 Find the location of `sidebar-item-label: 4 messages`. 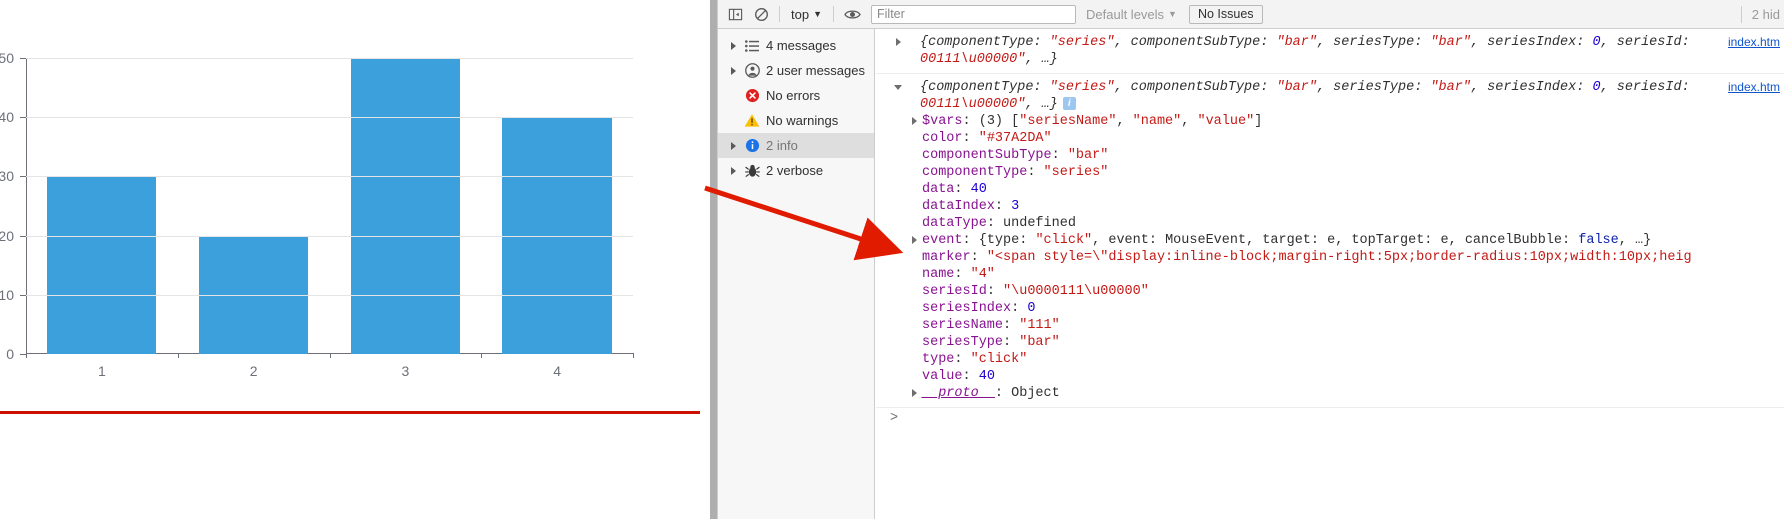

sidebar-item-label: 4 messages is located at coordinates (801, 45).